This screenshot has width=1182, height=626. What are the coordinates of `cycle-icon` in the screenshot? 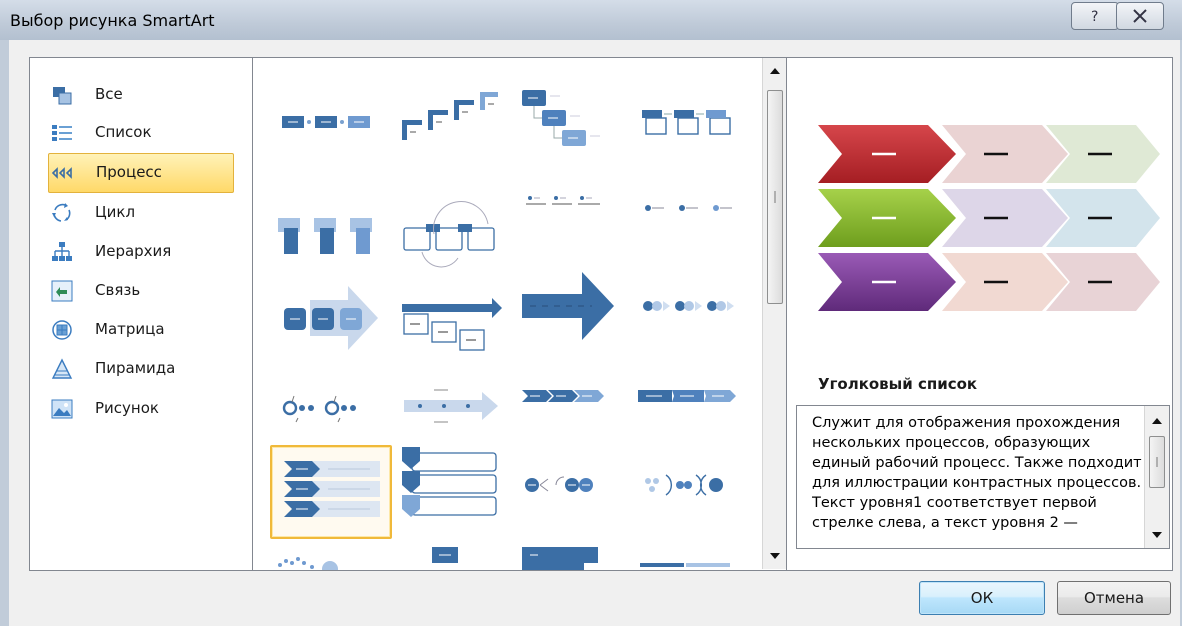 It's located at (61, 212).